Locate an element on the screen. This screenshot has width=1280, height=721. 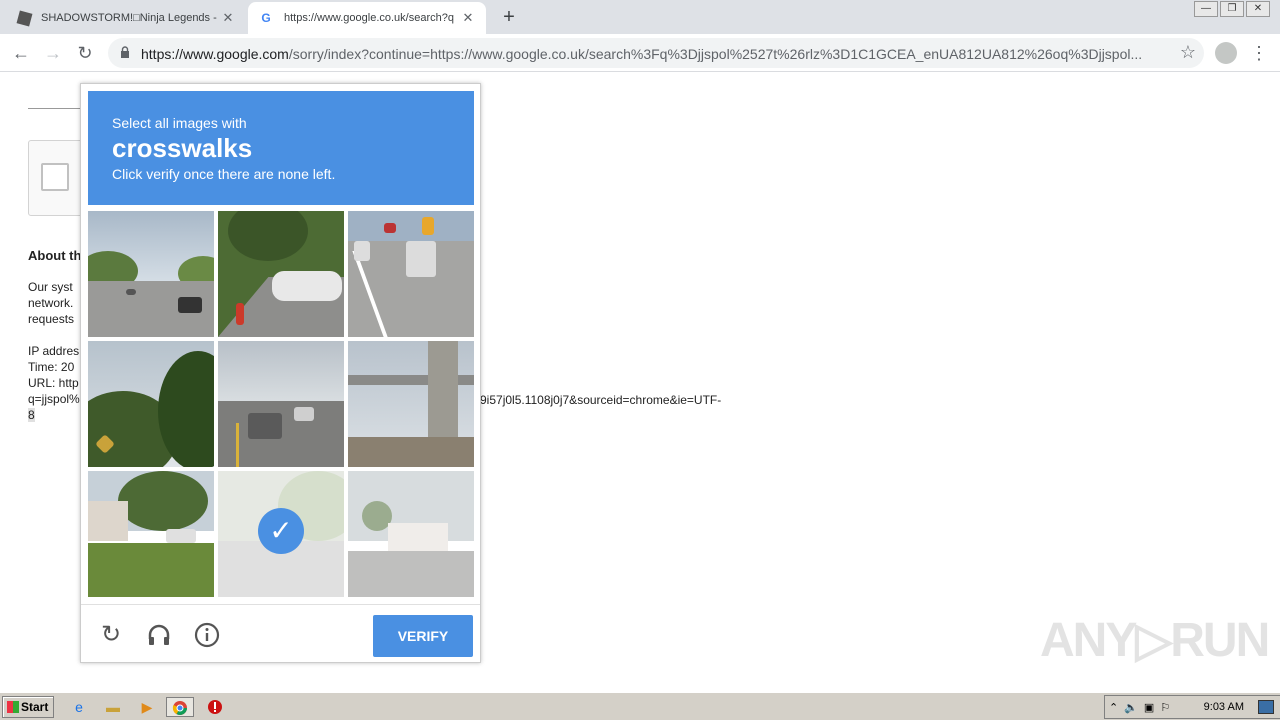
recaptcha-checkbox is located at coordinates (55, 177).